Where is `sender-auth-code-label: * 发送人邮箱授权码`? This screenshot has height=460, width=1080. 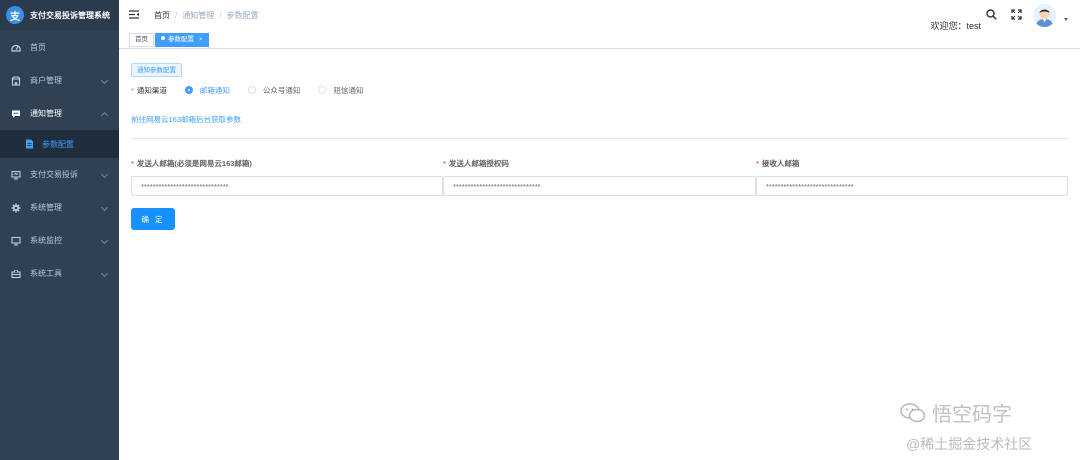
sender-auth-code-label: * 发送人邮箱授权码 is located at coordinates (476, 163).